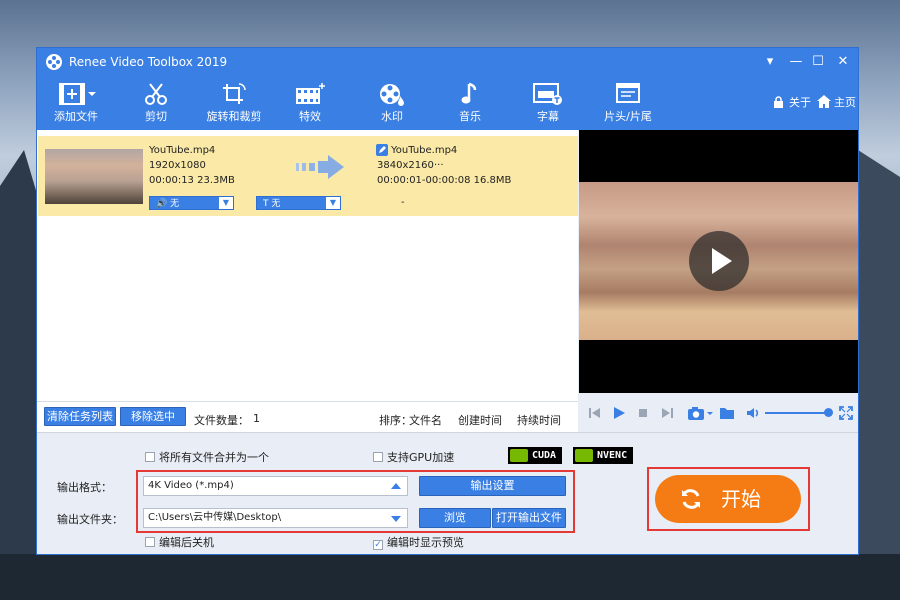  What do you see at coordinates (778, 102) in the screenshot?
I see `lock-icon` at bounding box center [778, 102].